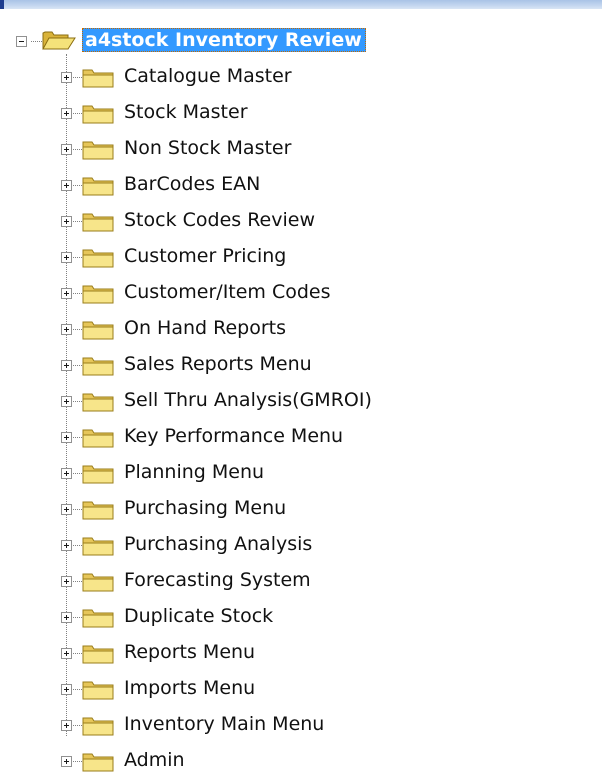 This screenshot has width=602, height=779. What do you see at coordinates (205, 256) in the screenshot?
I see `tree-node-label: Customer Pricing` at bounding box center [205, 256].